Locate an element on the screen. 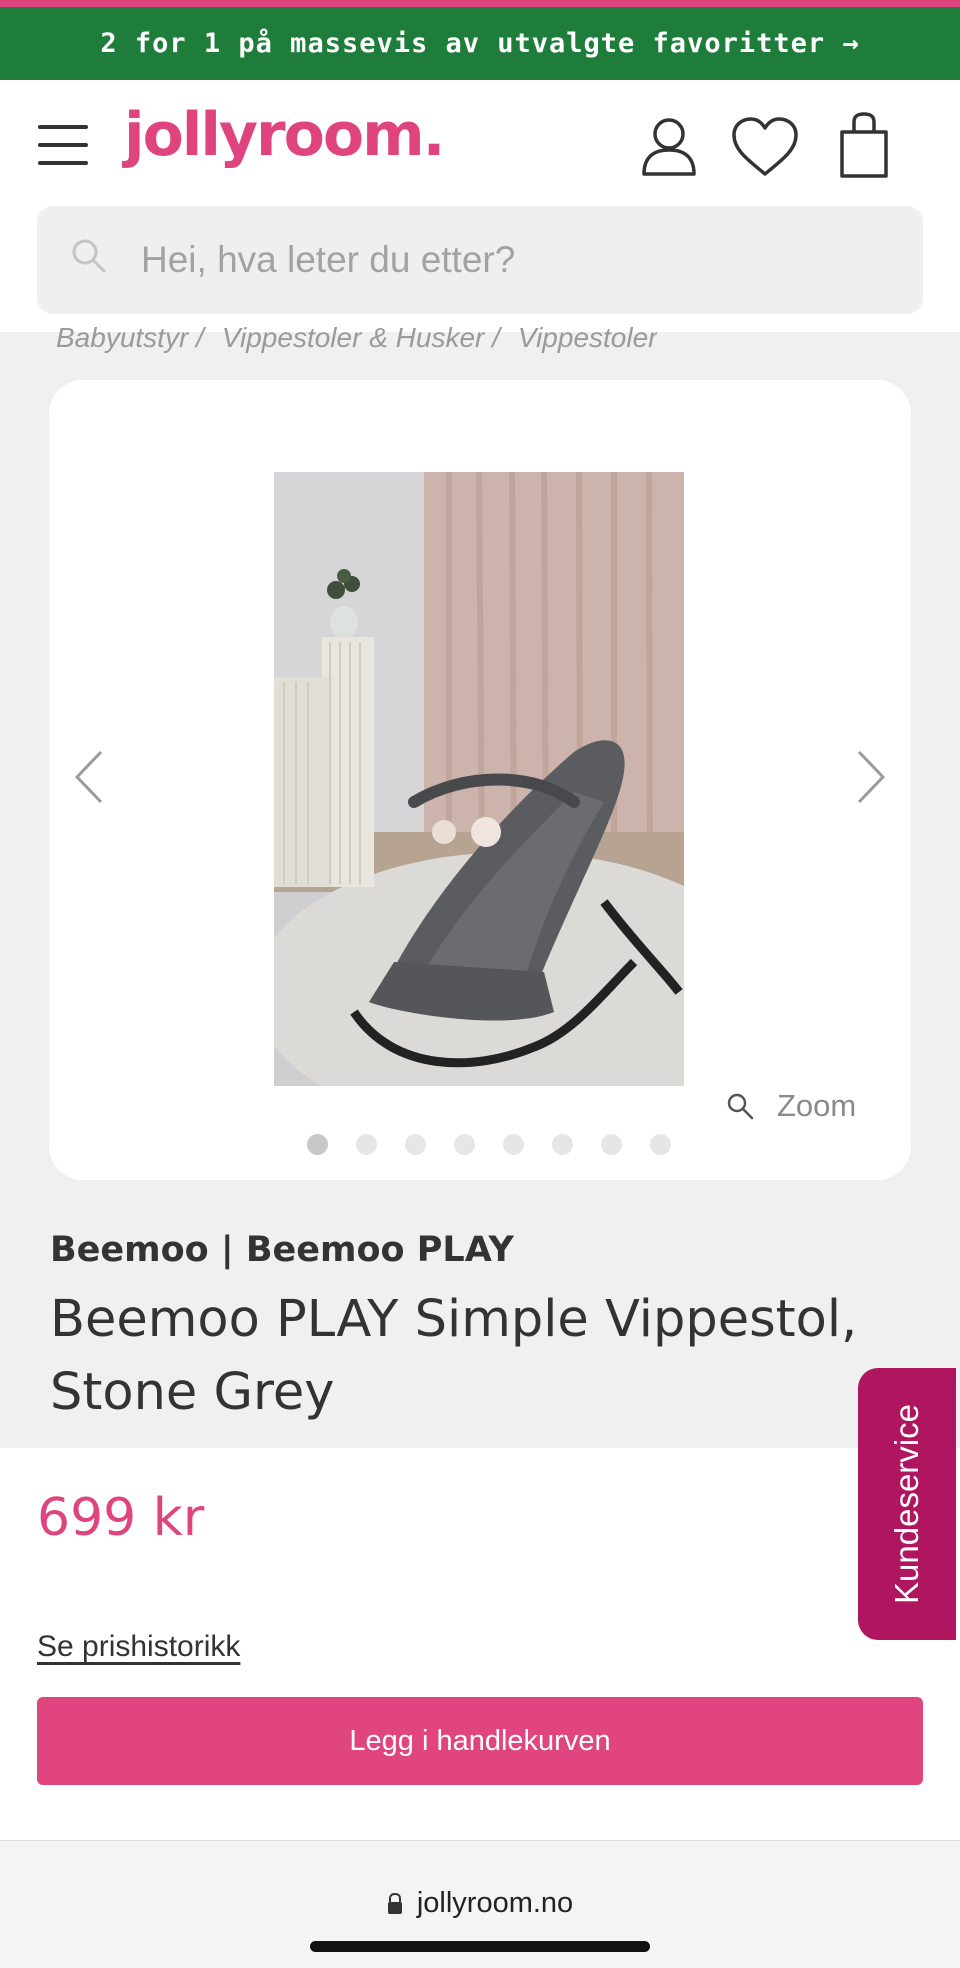 Image resolution: width=960 pixels, height=1968 pixels. user-icon is located at coordinates (669, 147).